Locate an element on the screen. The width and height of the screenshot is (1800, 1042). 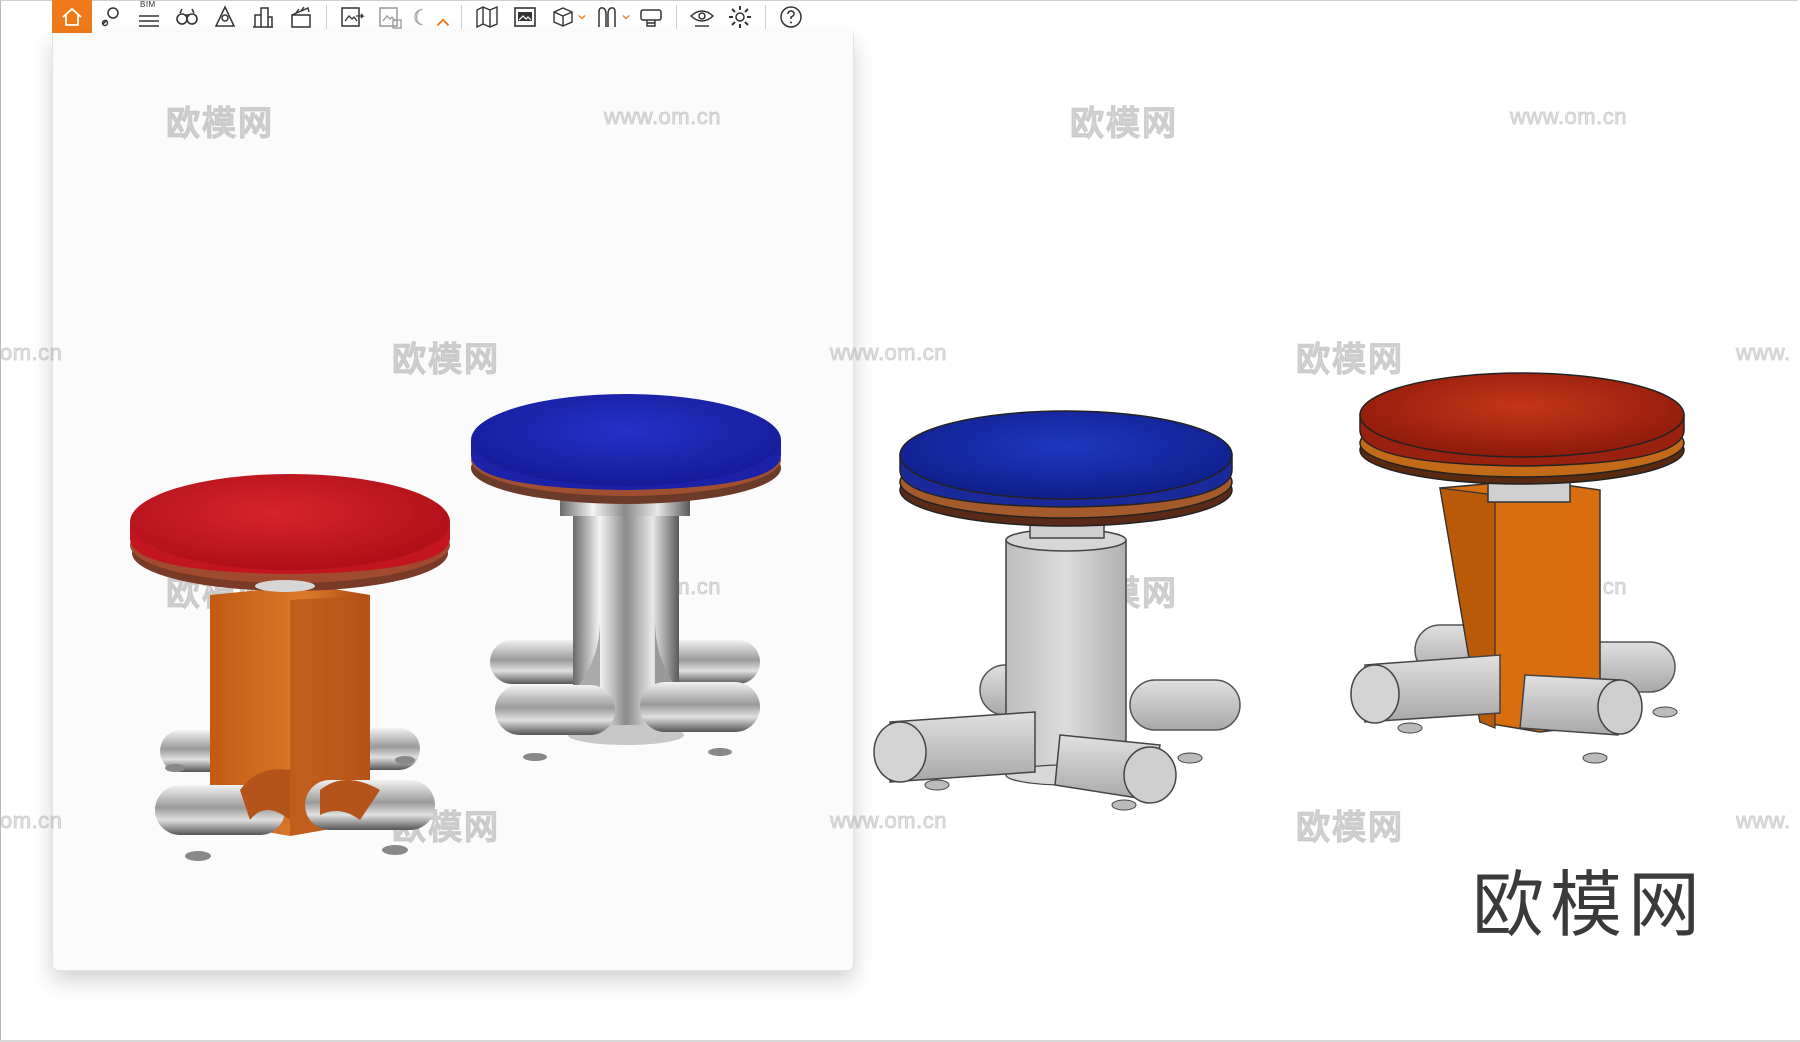
sketch-stool-blue is located at coordinates (1057, 610).